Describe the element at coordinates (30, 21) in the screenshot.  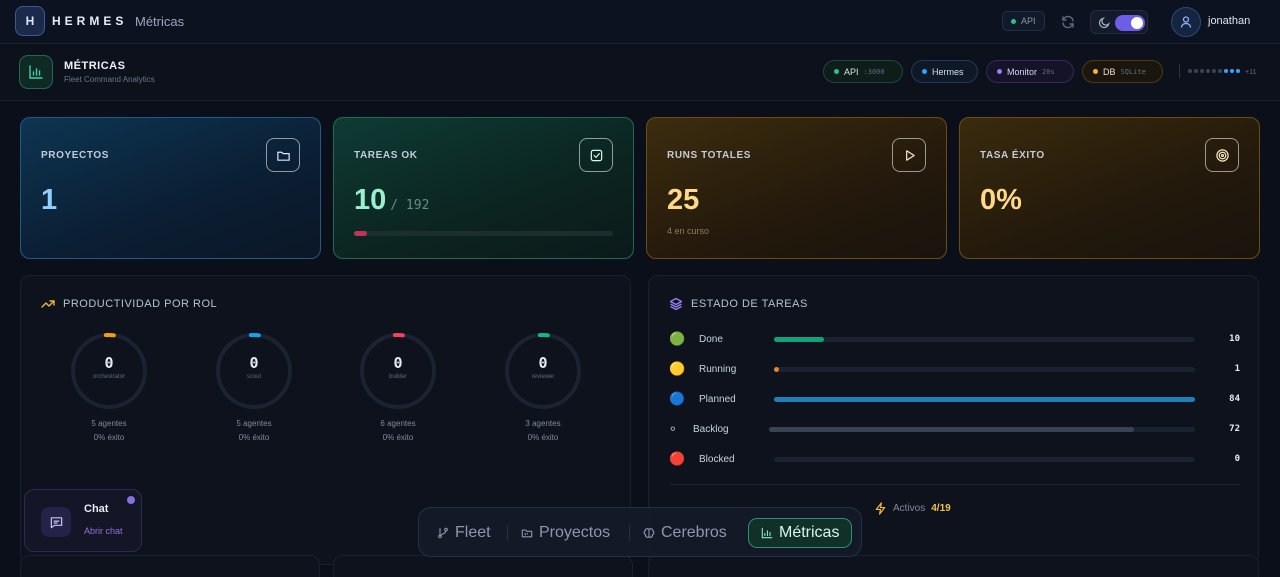
I see `hermes-logo: H` at that location.